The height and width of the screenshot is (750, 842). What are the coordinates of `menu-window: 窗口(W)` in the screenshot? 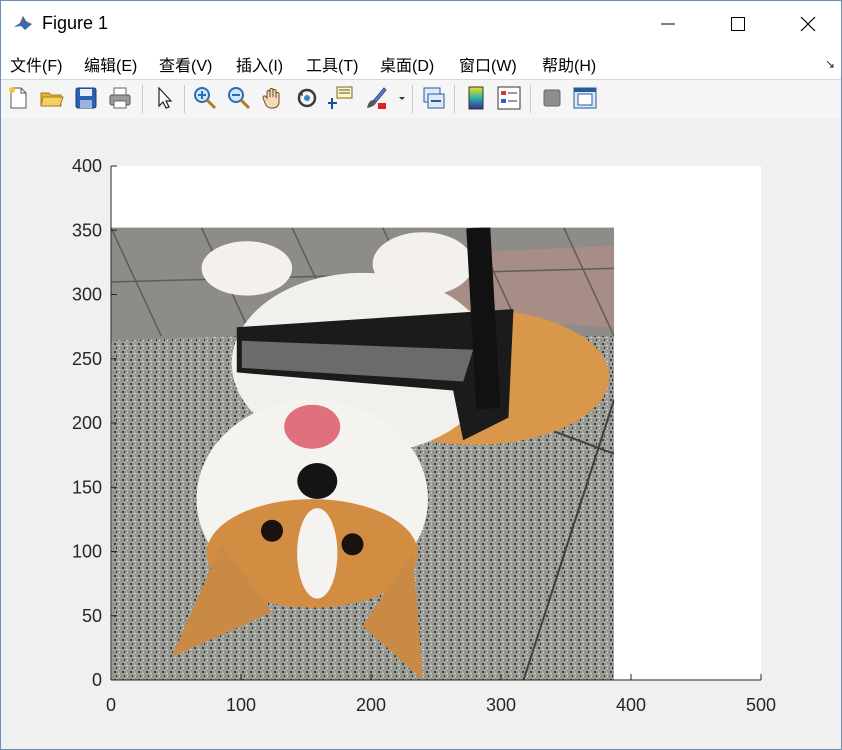 It's located at (488, 64).